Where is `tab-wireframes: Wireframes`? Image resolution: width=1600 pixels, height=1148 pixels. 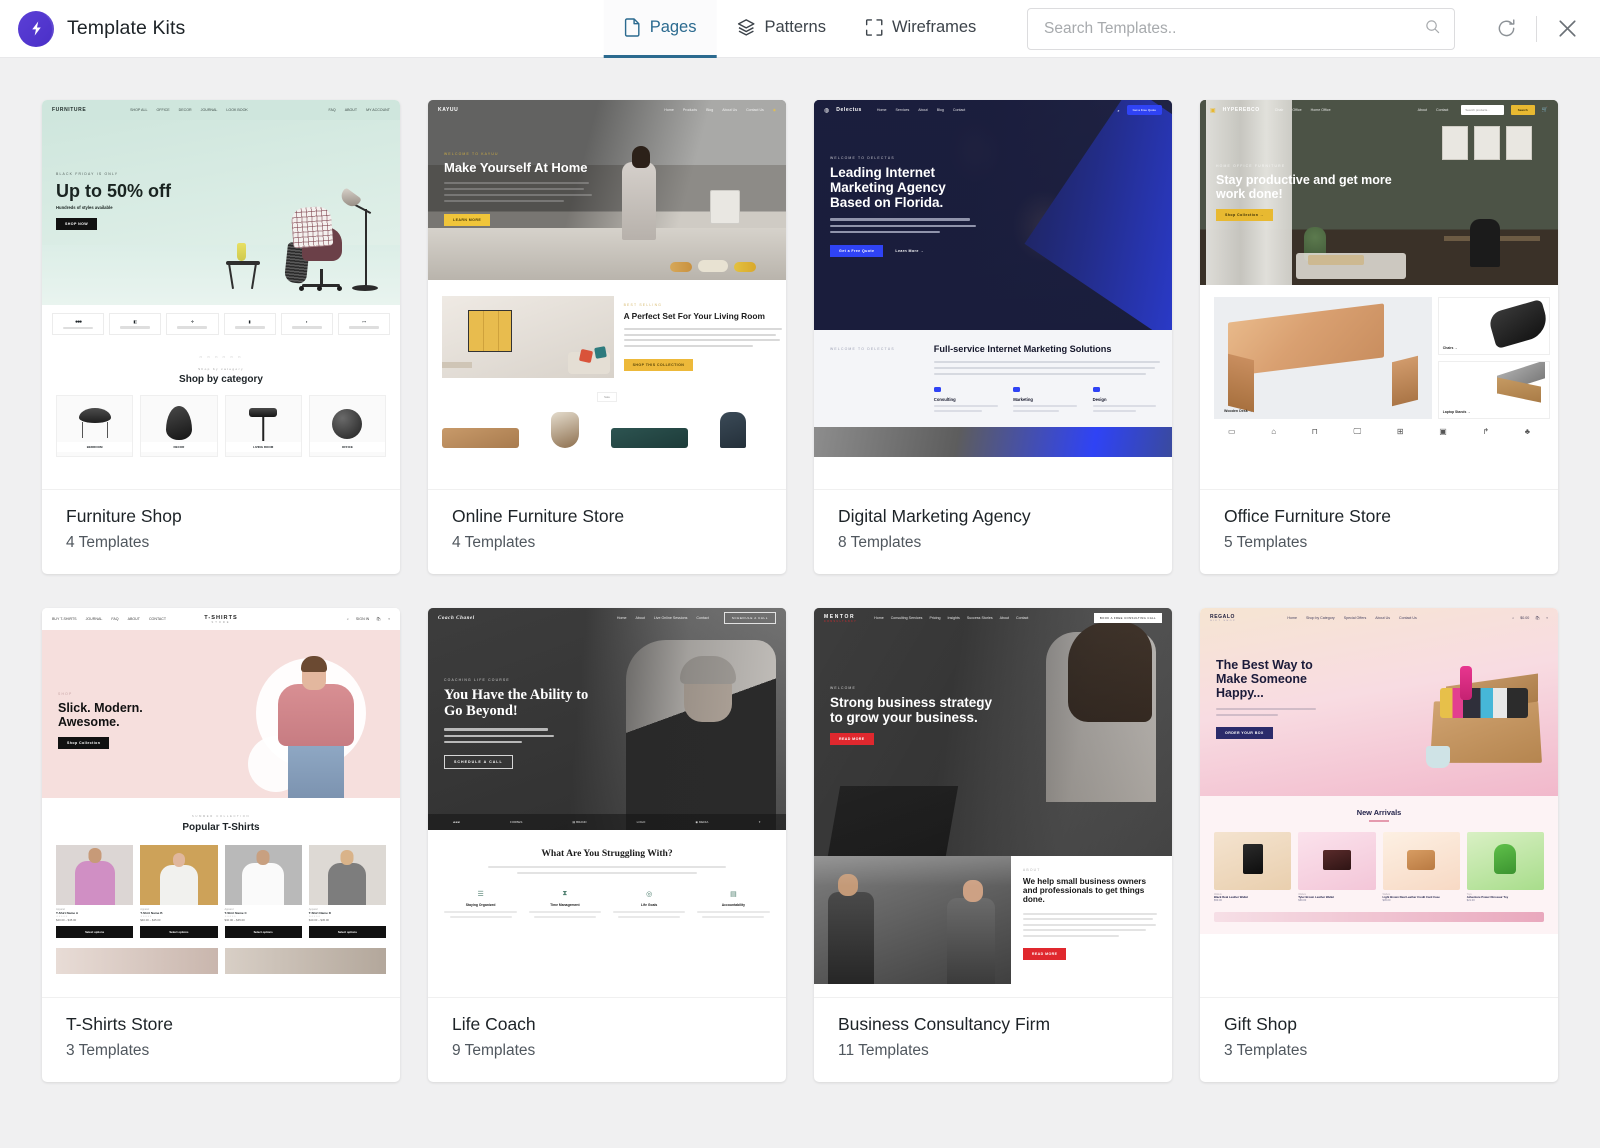 tab-wireframes: Wireframes is located at coordinates (921, 29).